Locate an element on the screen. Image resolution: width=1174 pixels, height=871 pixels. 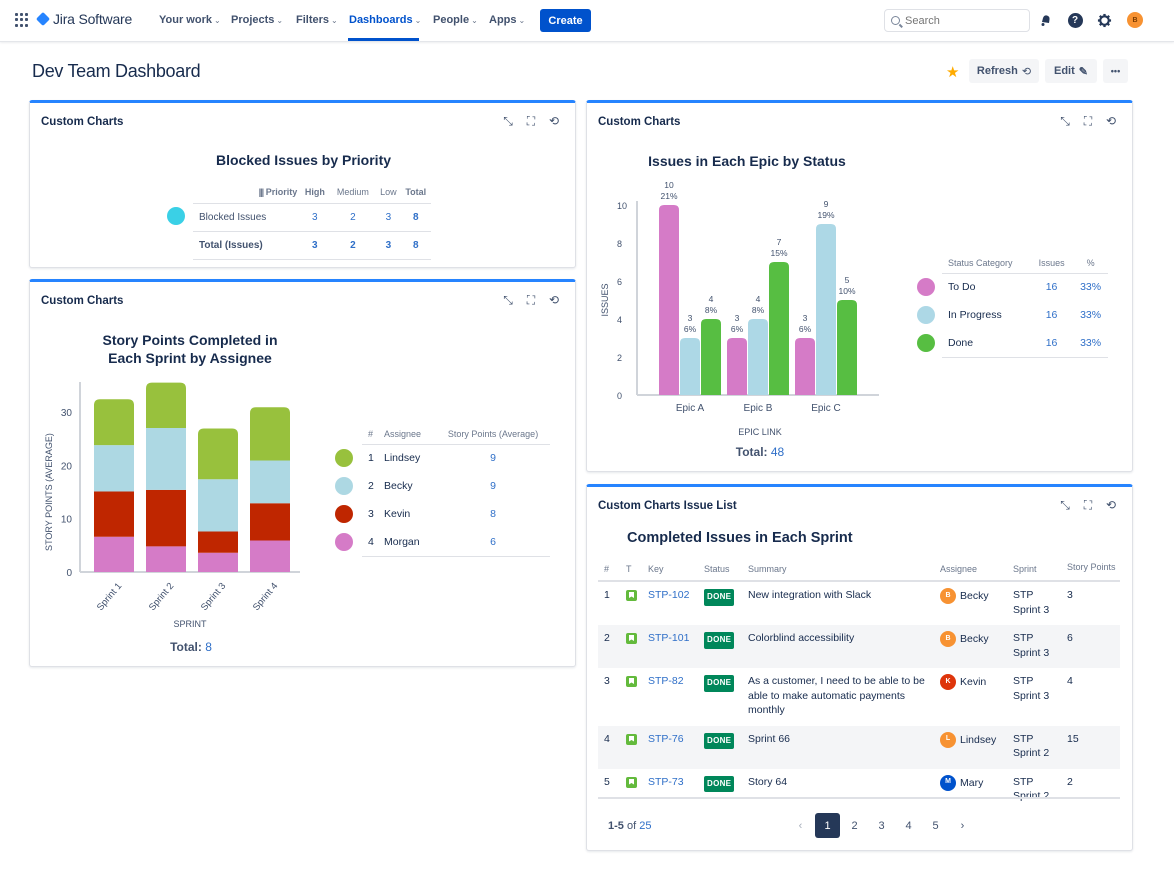
bar-done-epic-c is located at coordinates (847, 347).